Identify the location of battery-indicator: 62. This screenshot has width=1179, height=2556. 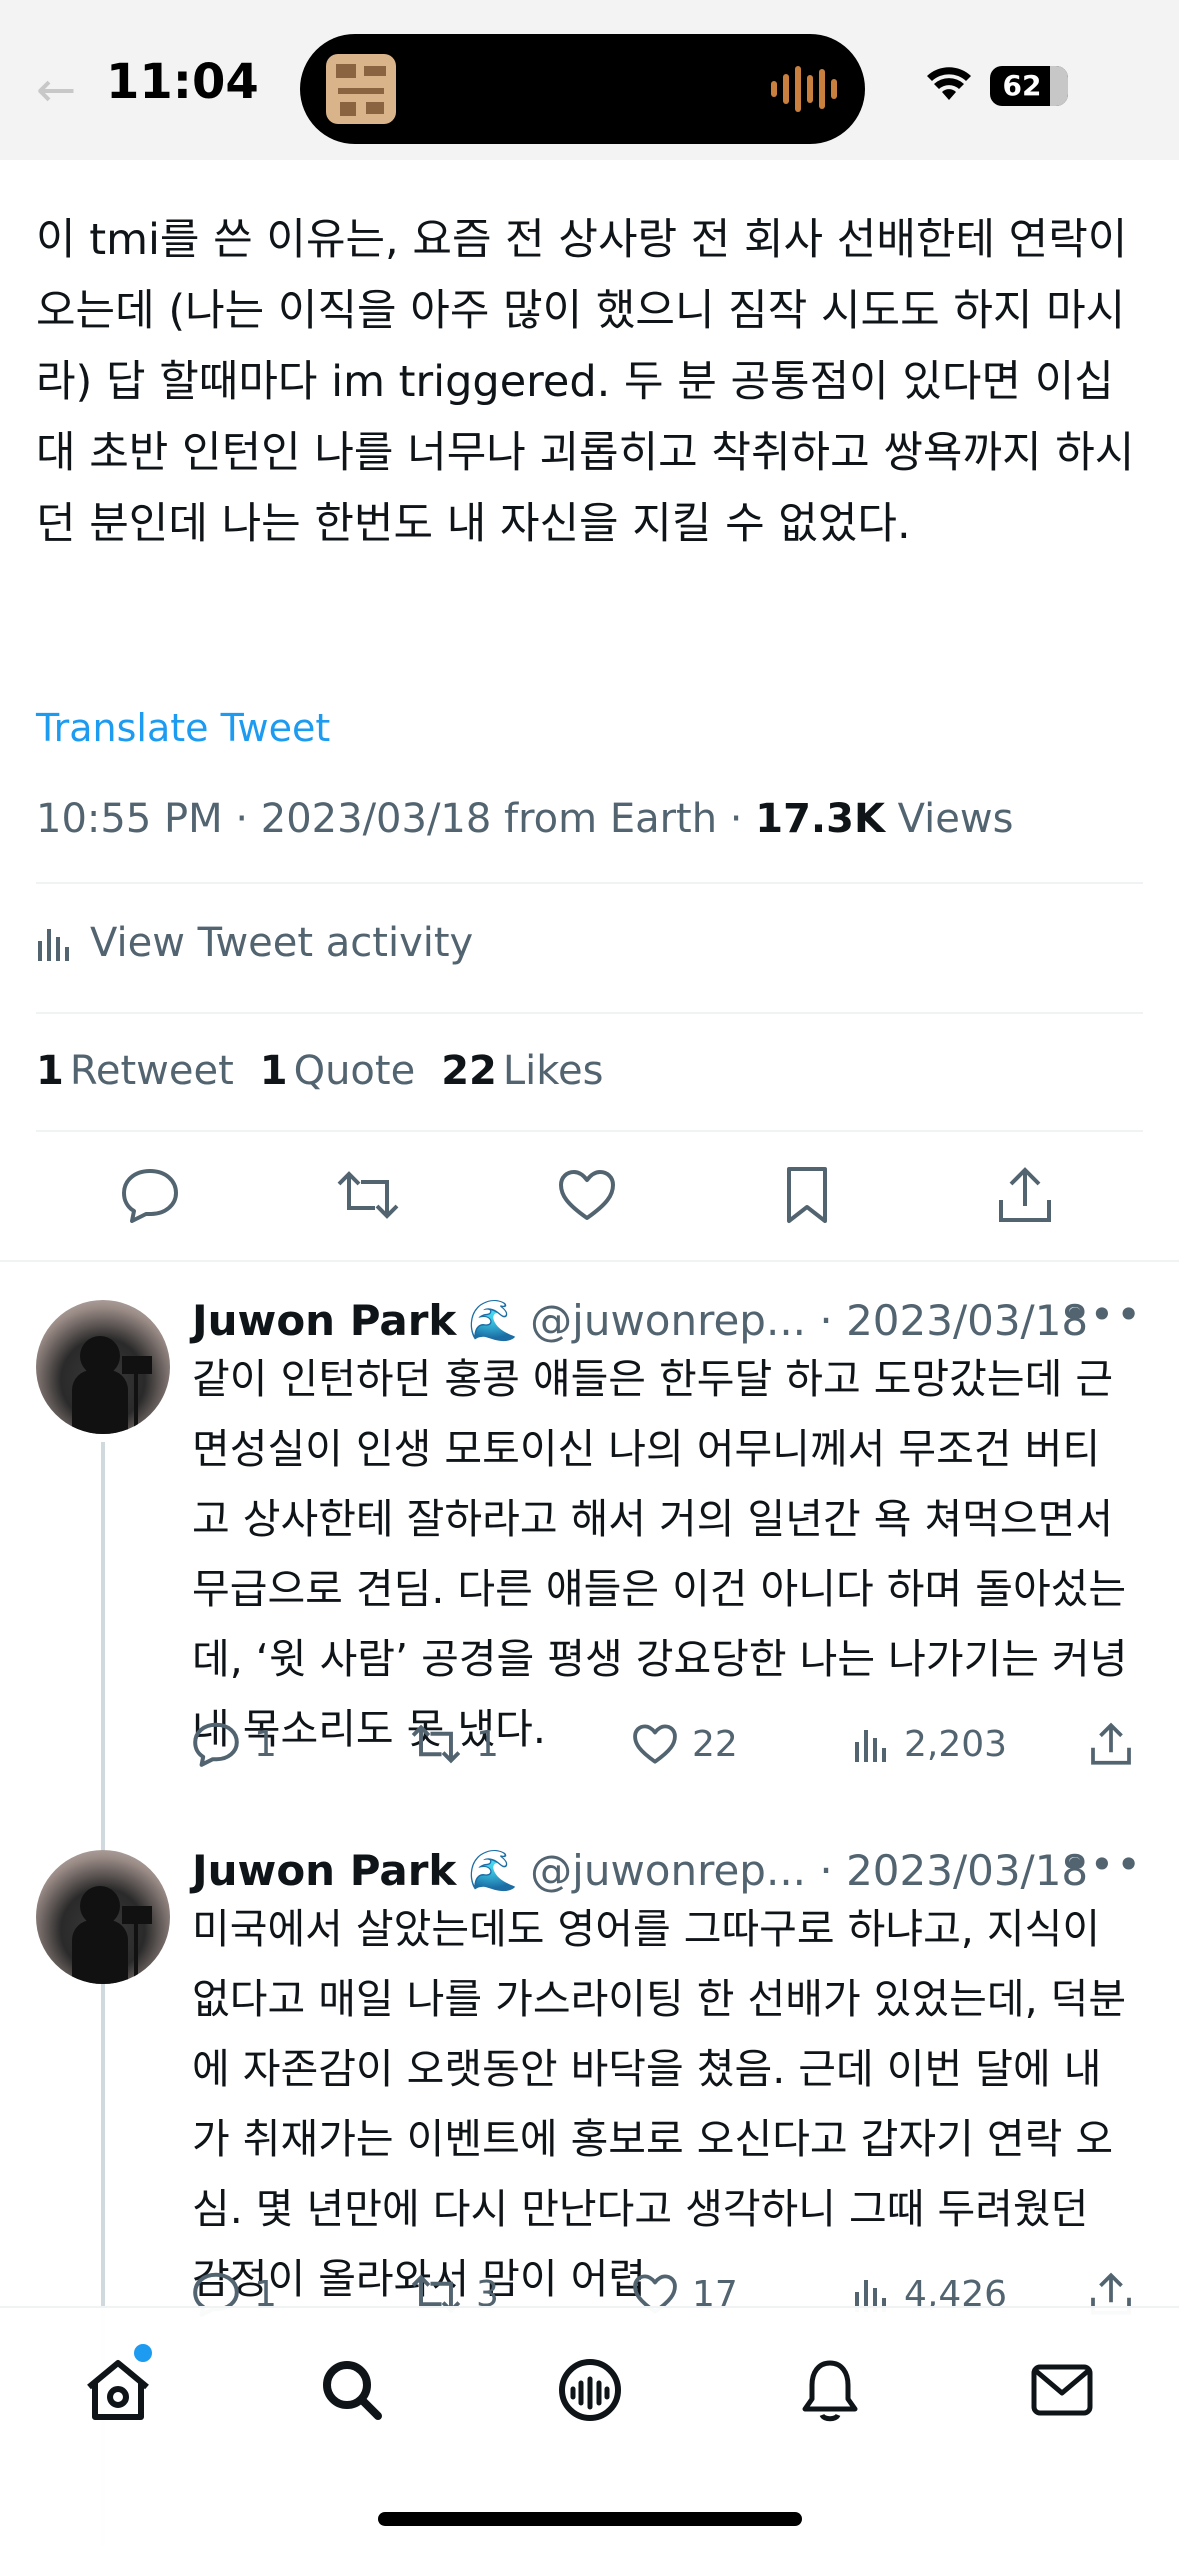
(1029, 86).